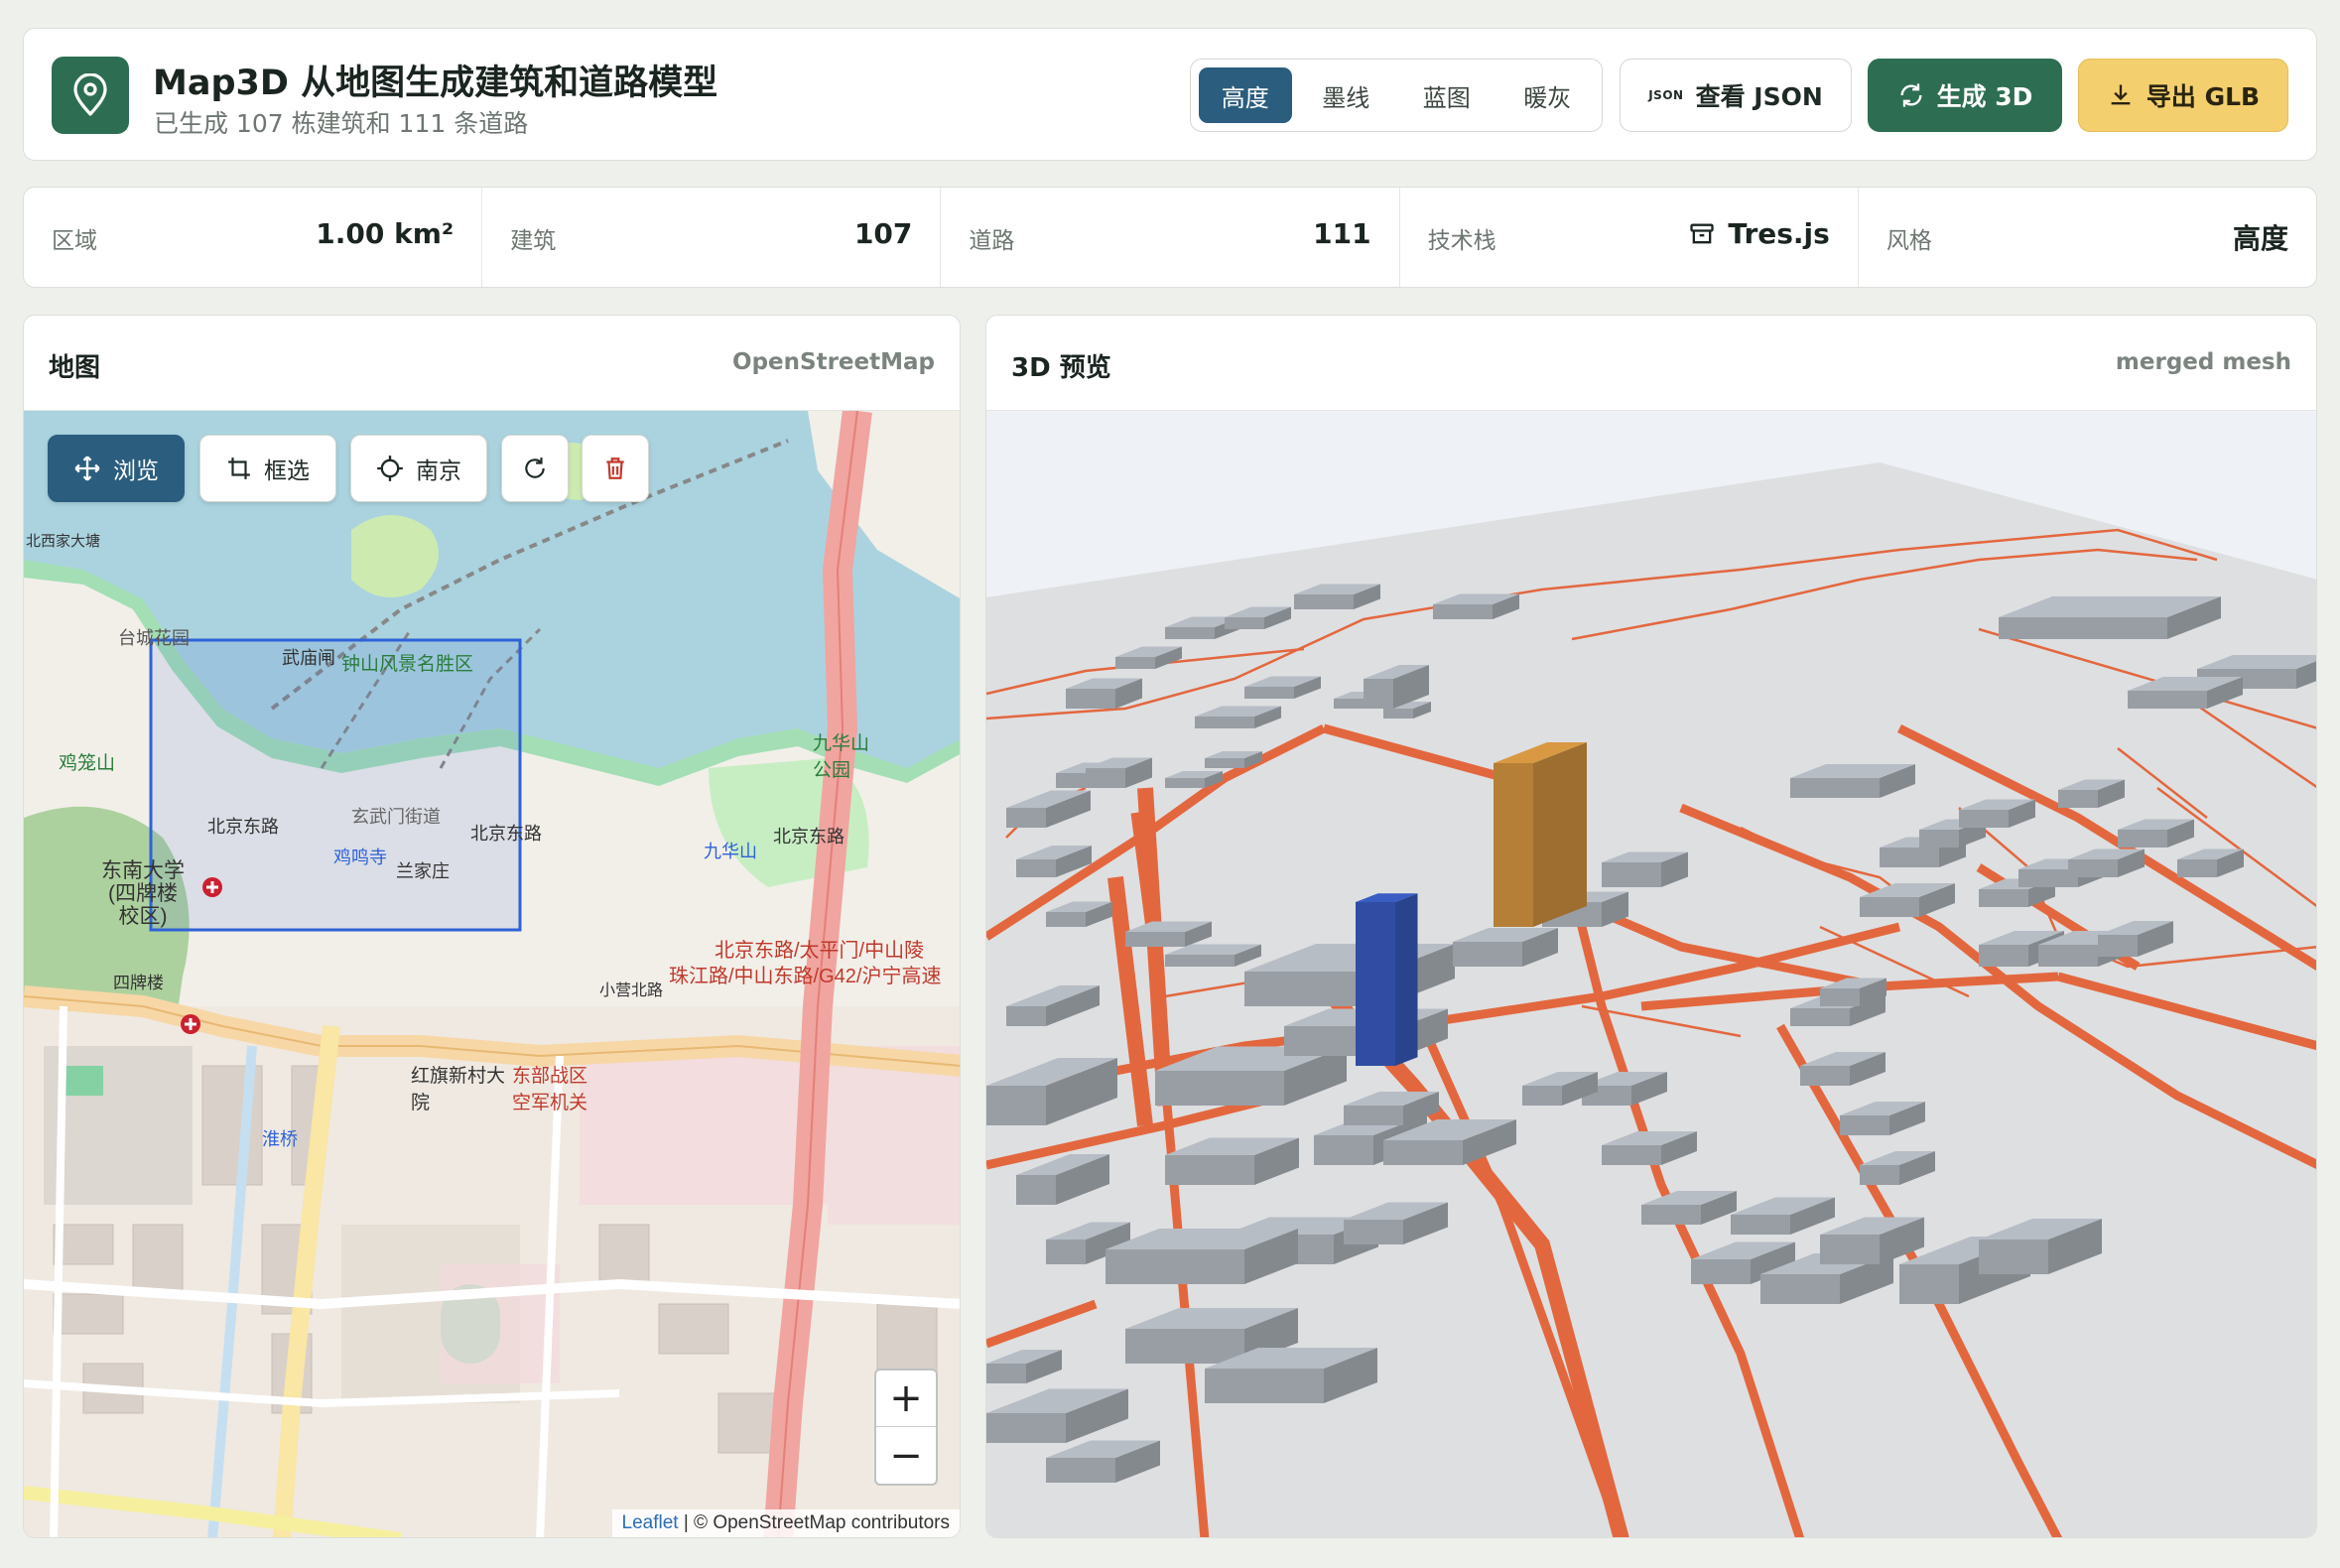 This screenshot has width=2340, height=1568. Describe the element at coordinates (1548, 95) in the screenshot. I see `style-option-warm-gray: 暖灰` at that location.